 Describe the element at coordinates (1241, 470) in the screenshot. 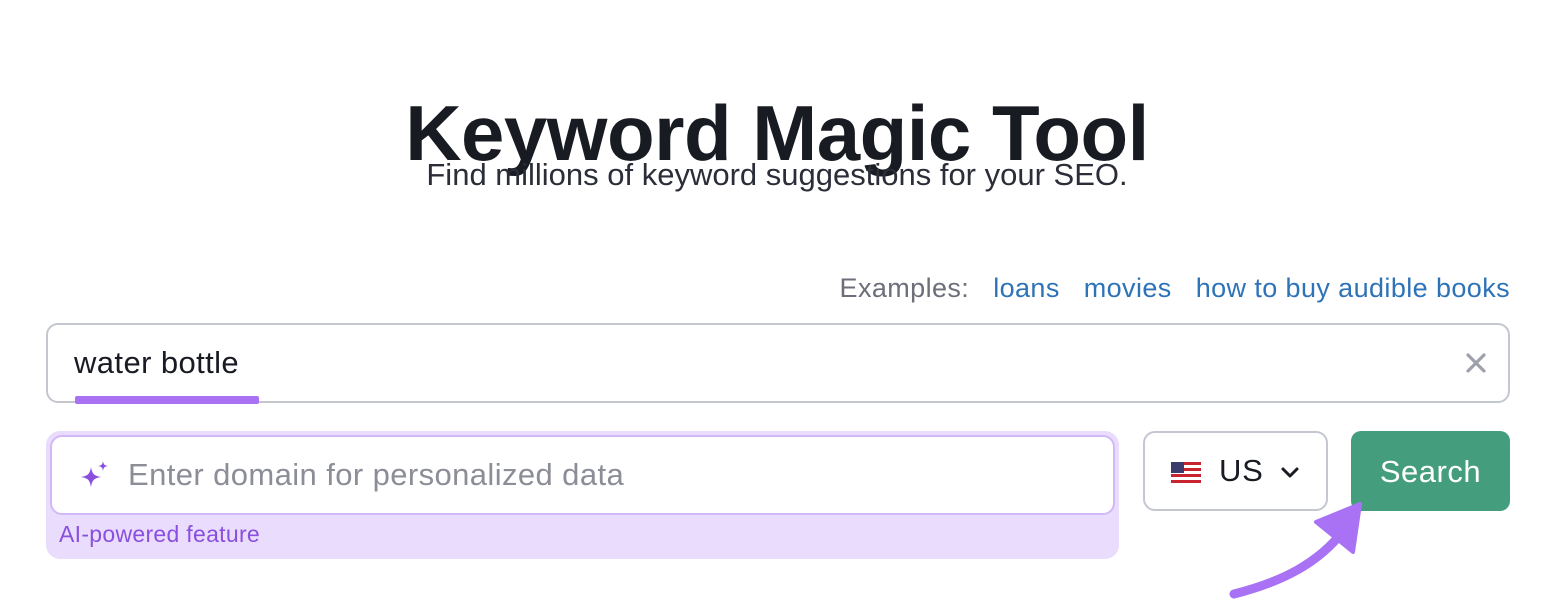

I see `country-select-value: US` at that location.